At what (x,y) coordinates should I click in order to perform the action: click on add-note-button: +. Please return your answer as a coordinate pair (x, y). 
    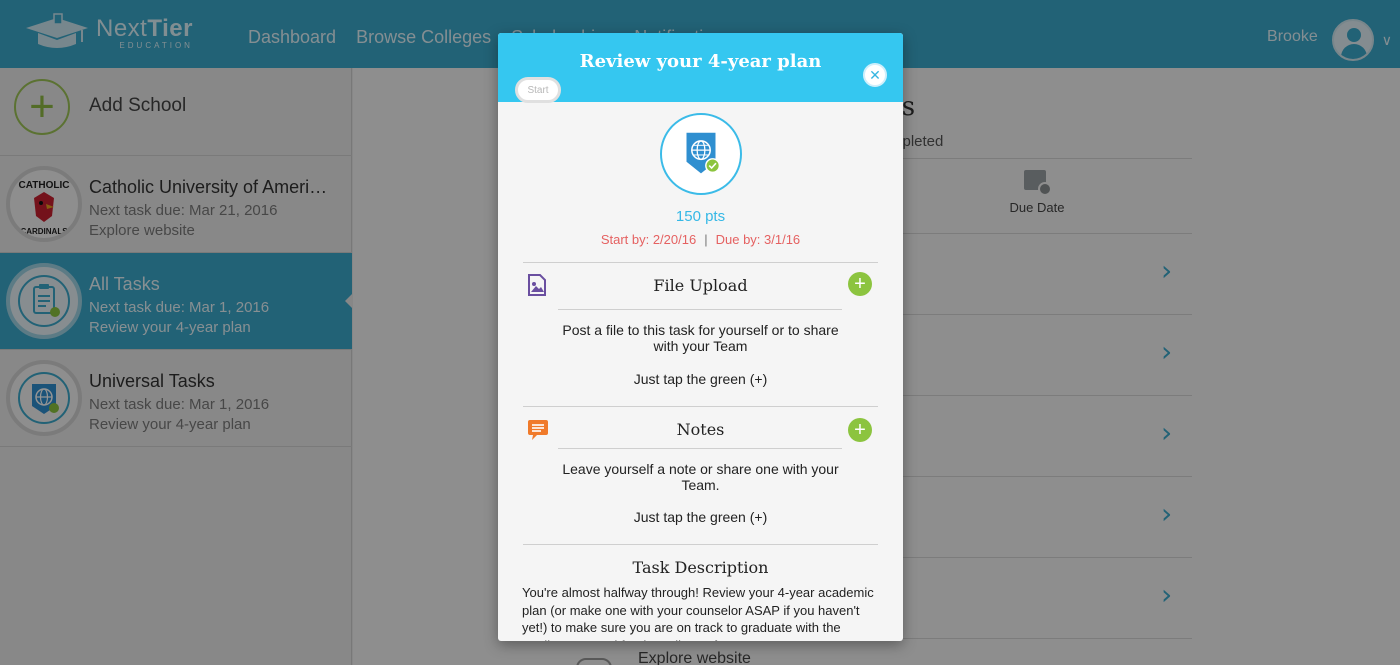
    Looking at the image, I should click on (860, 430).